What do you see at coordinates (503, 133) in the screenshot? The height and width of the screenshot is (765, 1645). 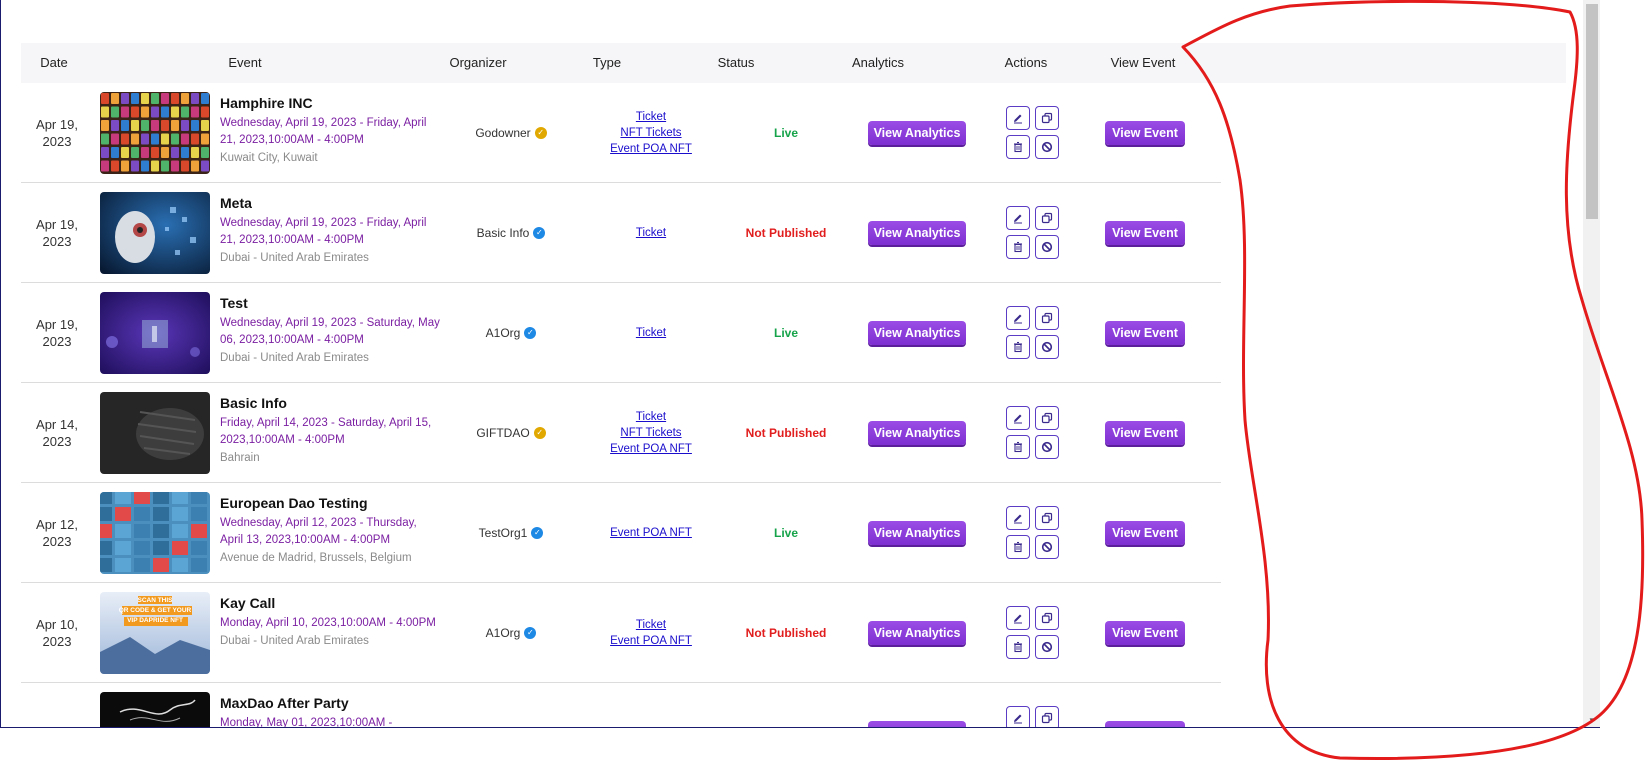 I see `organizer-name: Godowner` at bounding box center [503, 133].